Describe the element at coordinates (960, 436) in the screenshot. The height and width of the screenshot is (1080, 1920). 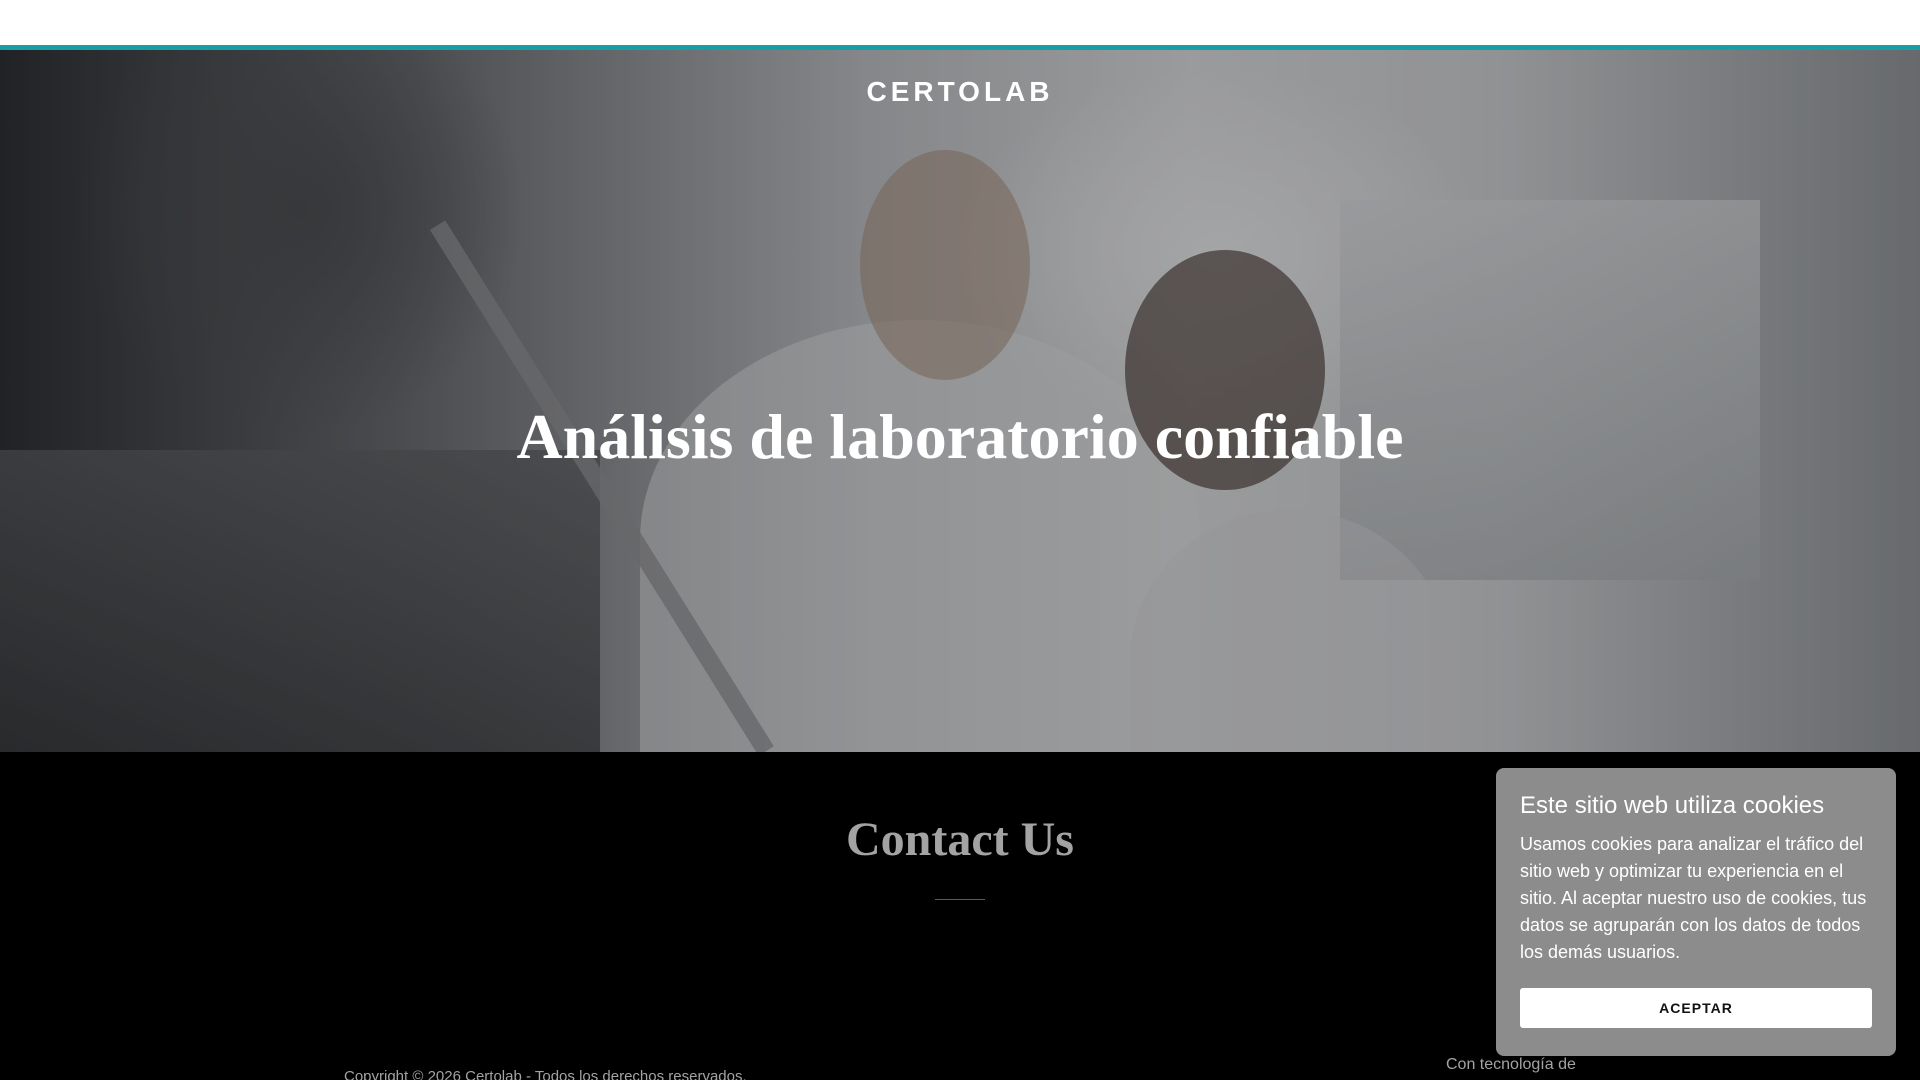
I see `hero-title: Análisis de laboratorio confiable` at that location.